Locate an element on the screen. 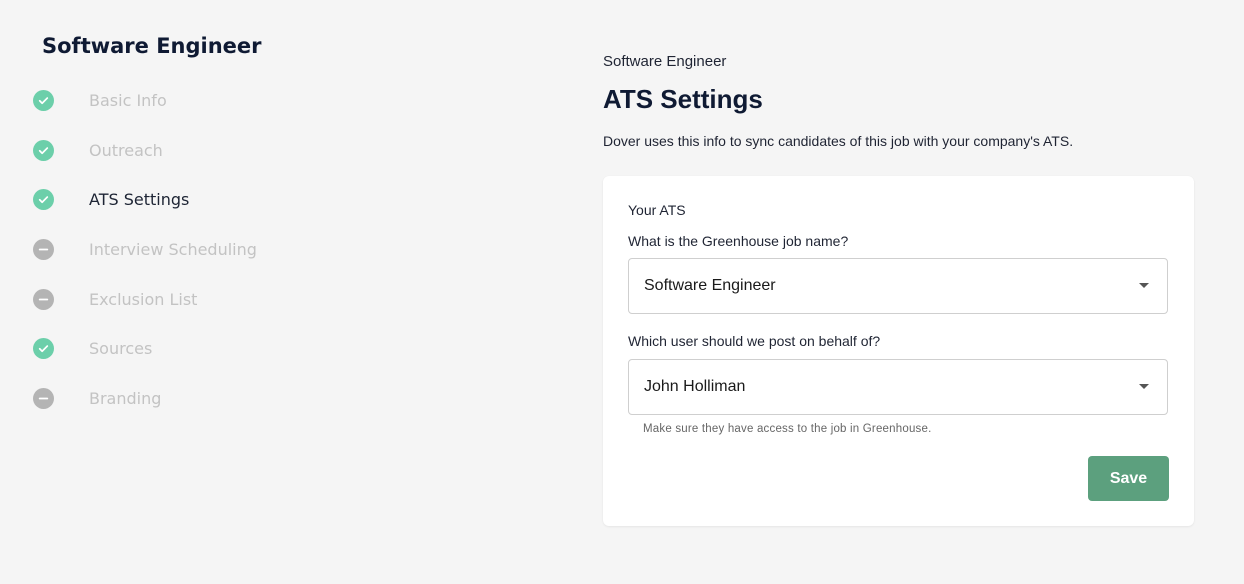 The height and width of the screenshot is (584, 1244). job-name-value: Software Engineer is located at coordinates (710, 285).